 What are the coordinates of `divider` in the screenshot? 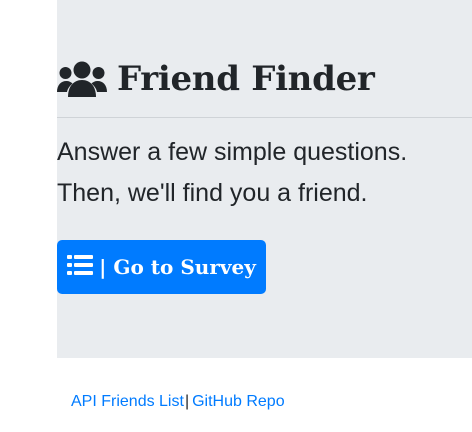 It's located at (264, 117).